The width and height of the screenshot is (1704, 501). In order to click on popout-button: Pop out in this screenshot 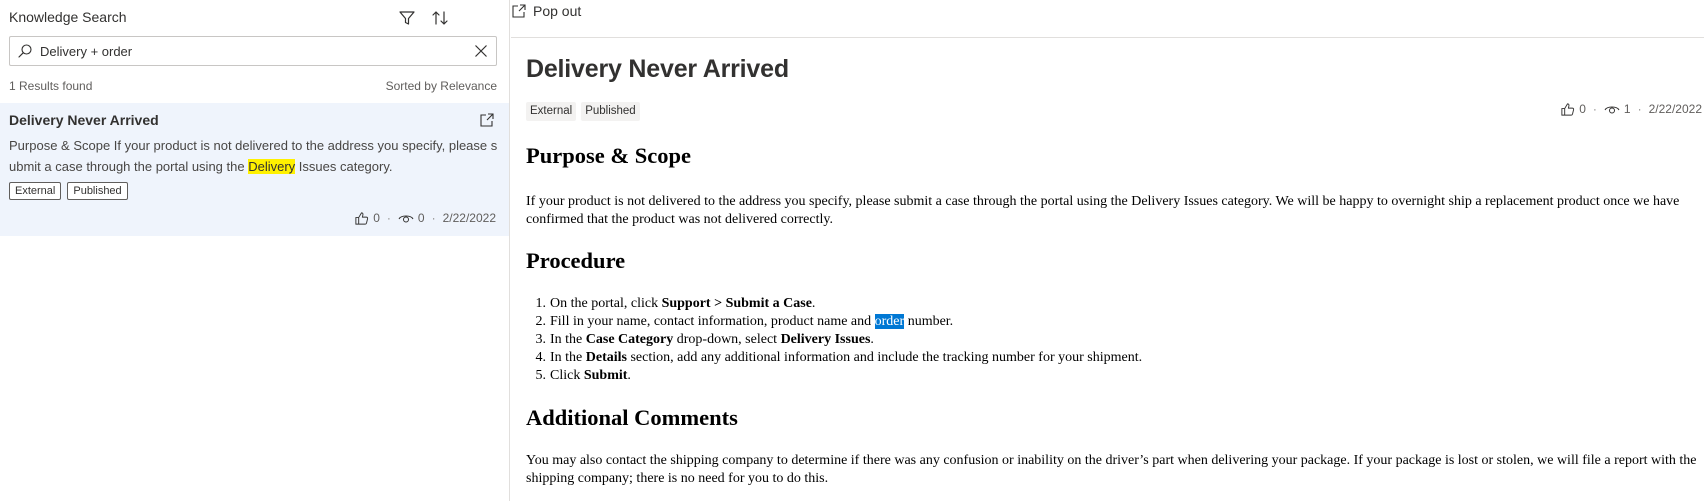, I will do `click(546, 11)`.